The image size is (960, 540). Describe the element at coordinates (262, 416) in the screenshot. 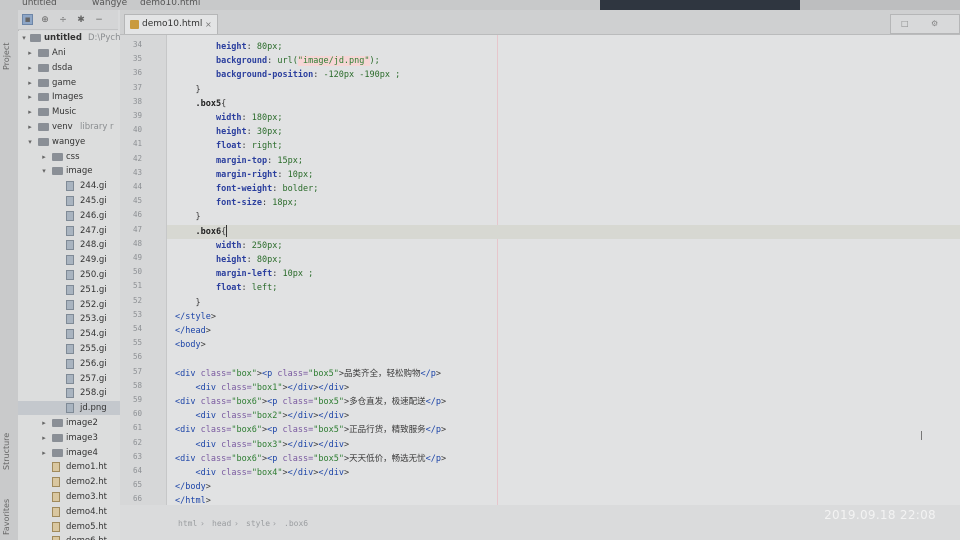

I see `code-line: <div class="box2"></div></div>` at that location.